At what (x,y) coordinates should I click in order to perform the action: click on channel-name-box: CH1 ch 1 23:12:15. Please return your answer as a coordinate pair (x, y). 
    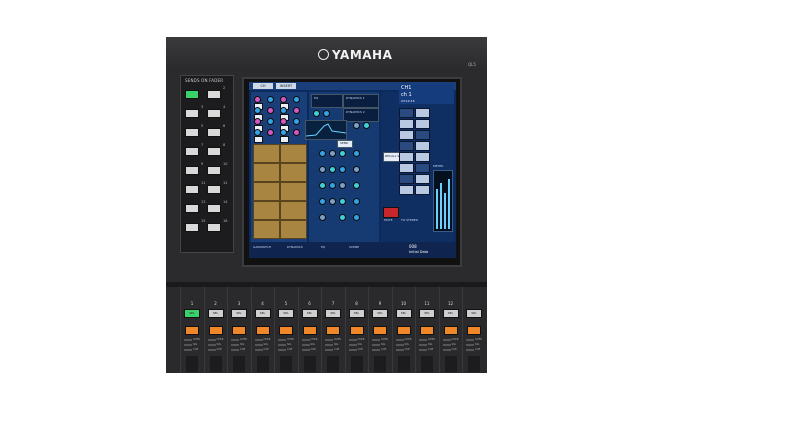
    Looking at the image, I should click on (426, 94).